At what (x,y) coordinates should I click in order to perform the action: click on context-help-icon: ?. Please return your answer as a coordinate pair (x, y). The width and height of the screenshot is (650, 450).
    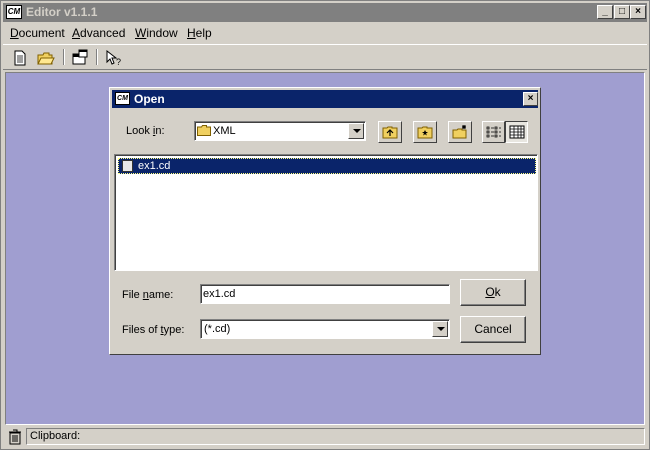
    Looking at the image, I should click on (113, 58).